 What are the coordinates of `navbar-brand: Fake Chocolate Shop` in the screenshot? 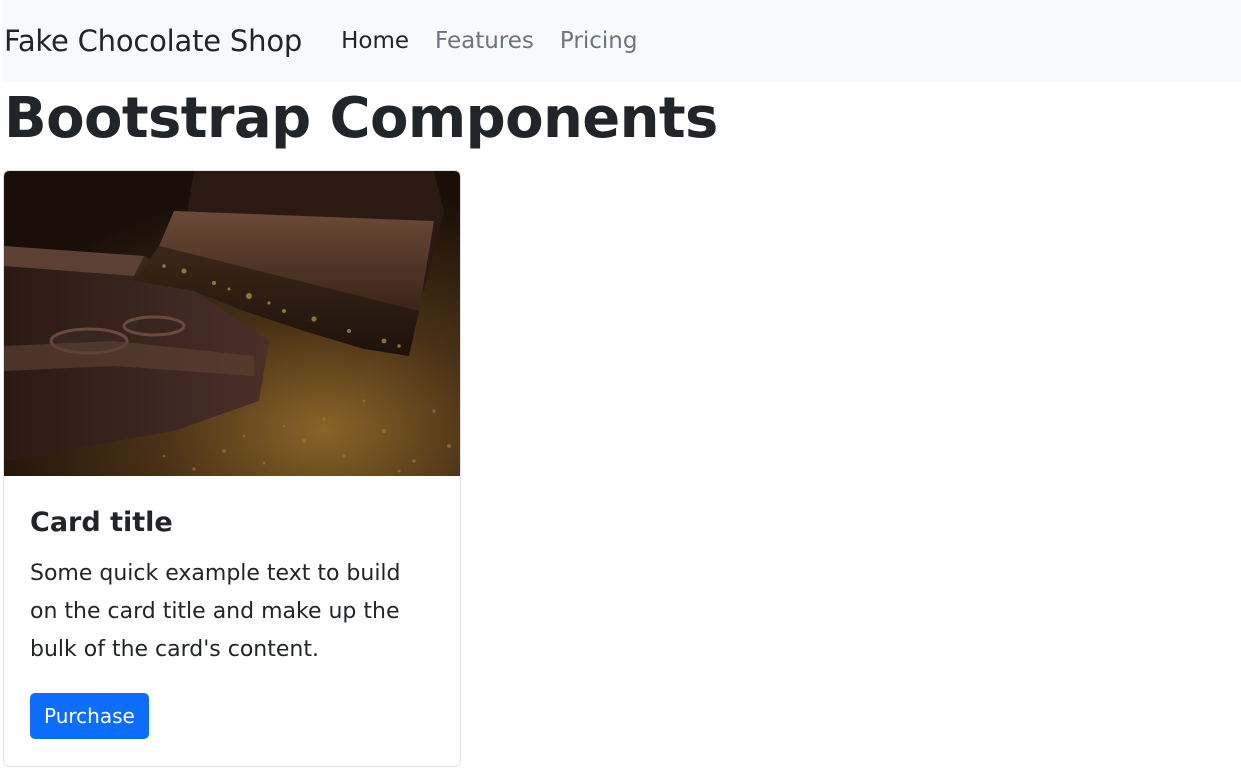 It's located at (153, 41).